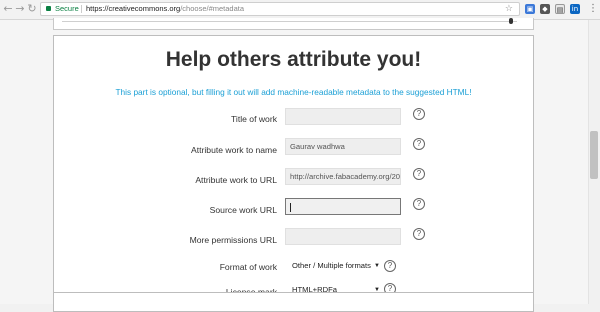 The image size is (600, 312). Describe the element at coordinates (293, 24) in the screenshot. I see `previous-section-card` at that location.